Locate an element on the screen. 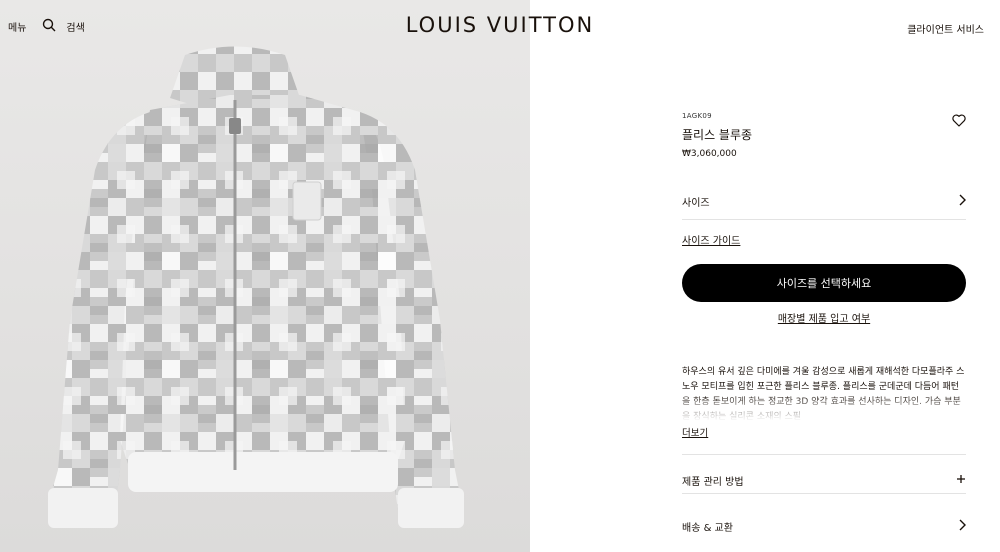 This screenshot has width=1000, height=552. size-guide-link: 사이즈 가이드 is located at coordinates (711, 239).